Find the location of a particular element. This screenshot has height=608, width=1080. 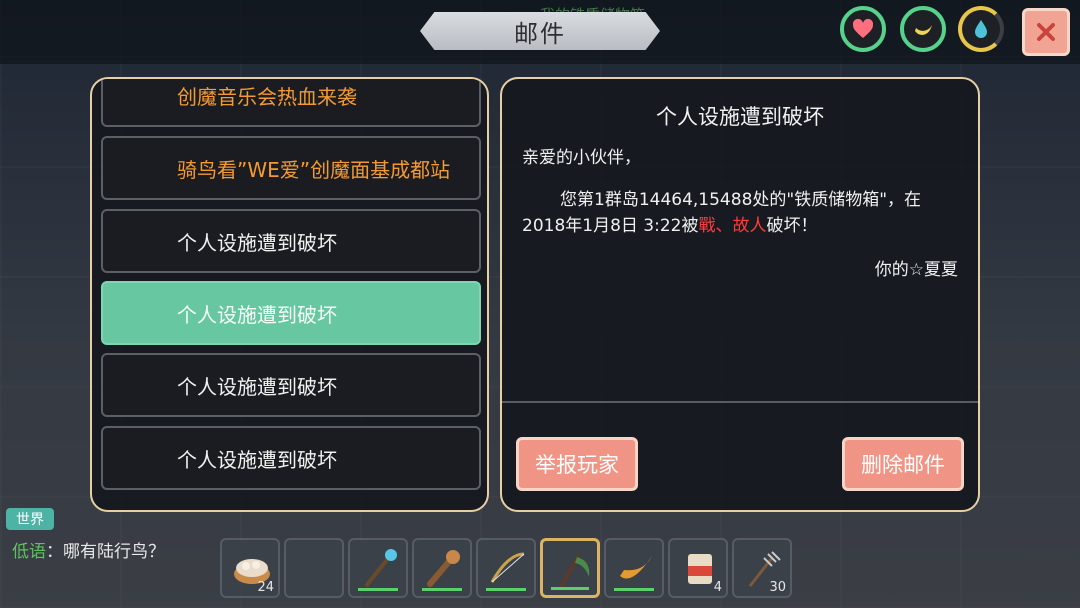

mail-item: 骑鸟看”WE爱”创魔面基成都站 is located at coordinates (291, 168).